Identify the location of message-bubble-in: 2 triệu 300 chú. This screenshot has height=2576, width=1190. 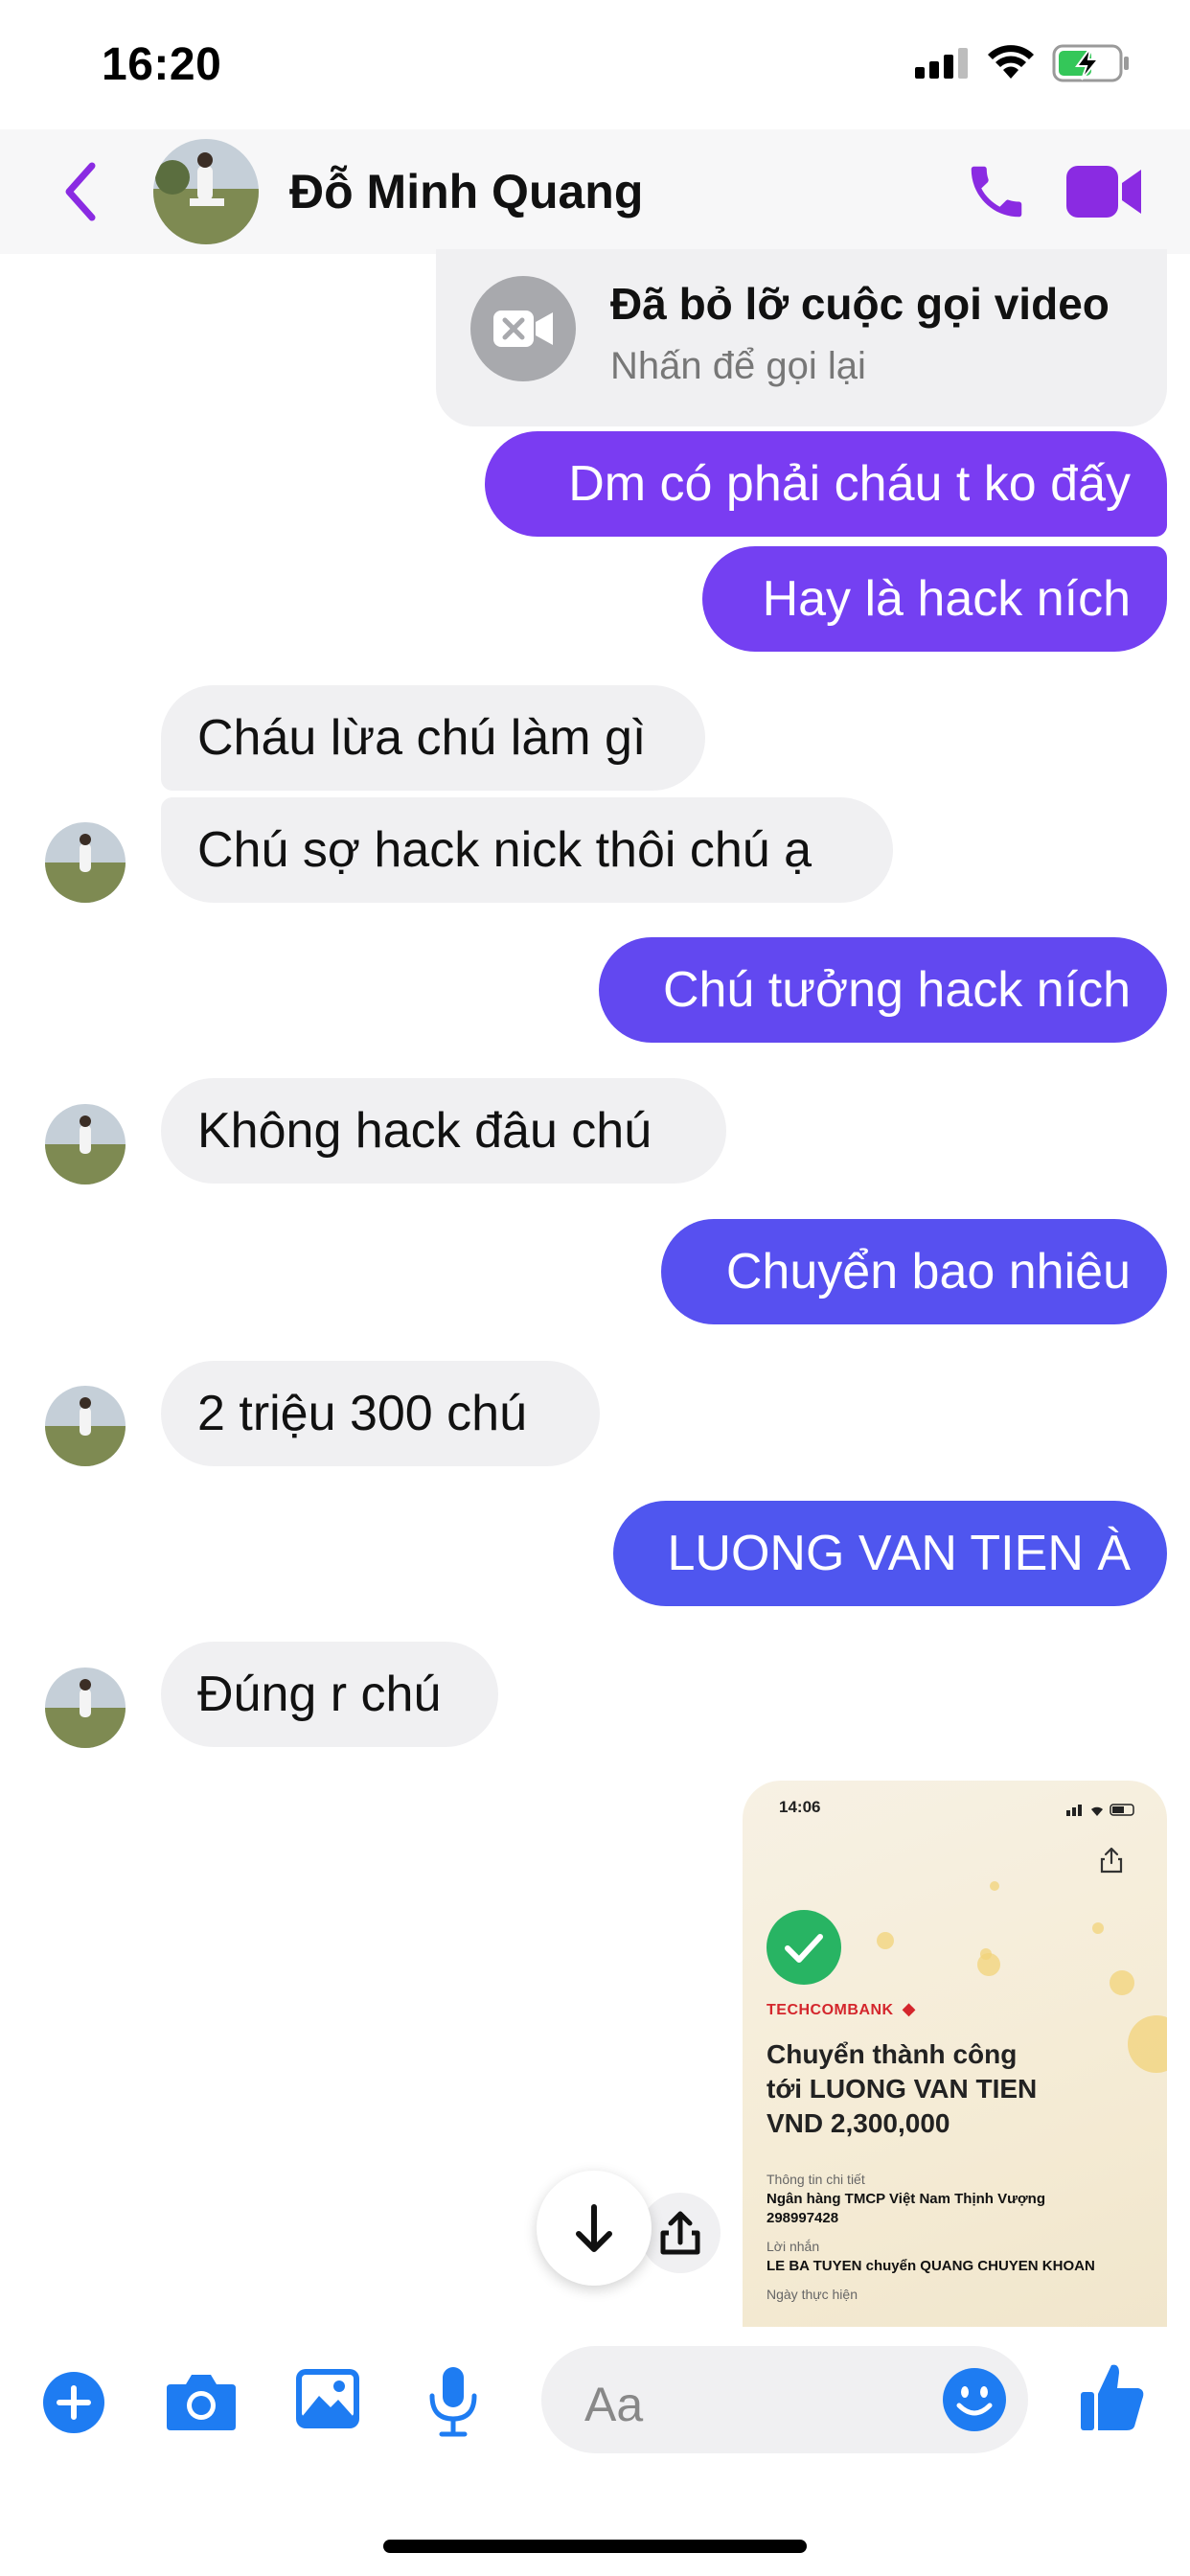
(381, 1413).